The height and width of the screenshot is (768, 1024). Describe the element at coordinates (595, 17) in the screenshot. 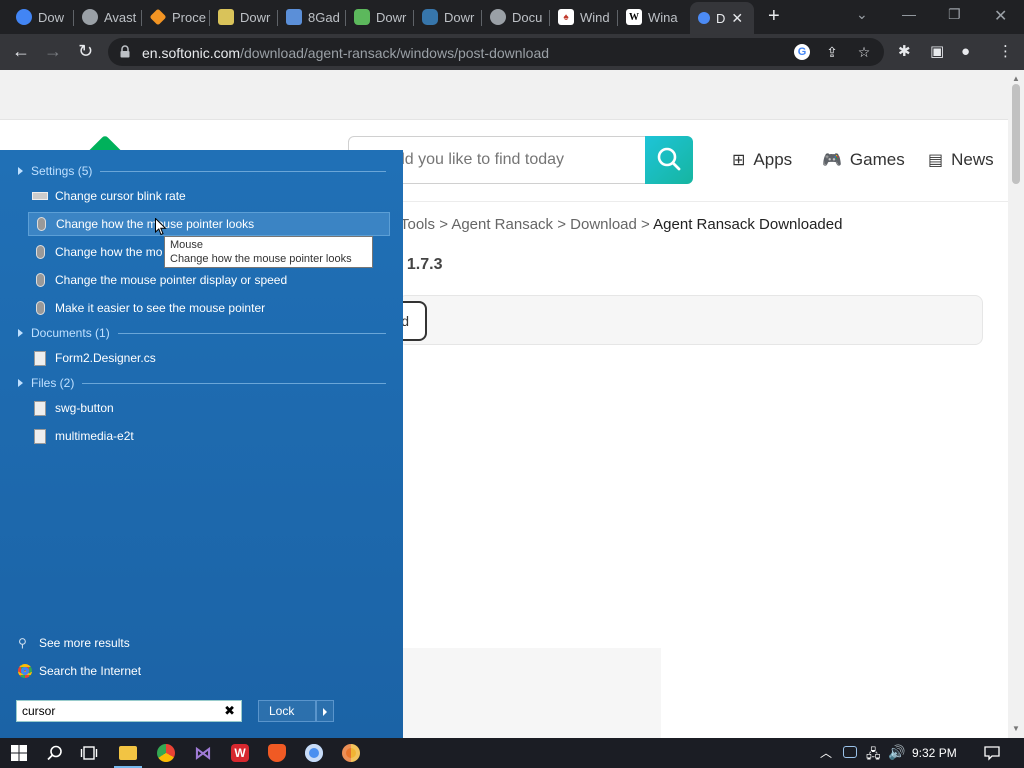

I see `tab-title: Wind` at that location.